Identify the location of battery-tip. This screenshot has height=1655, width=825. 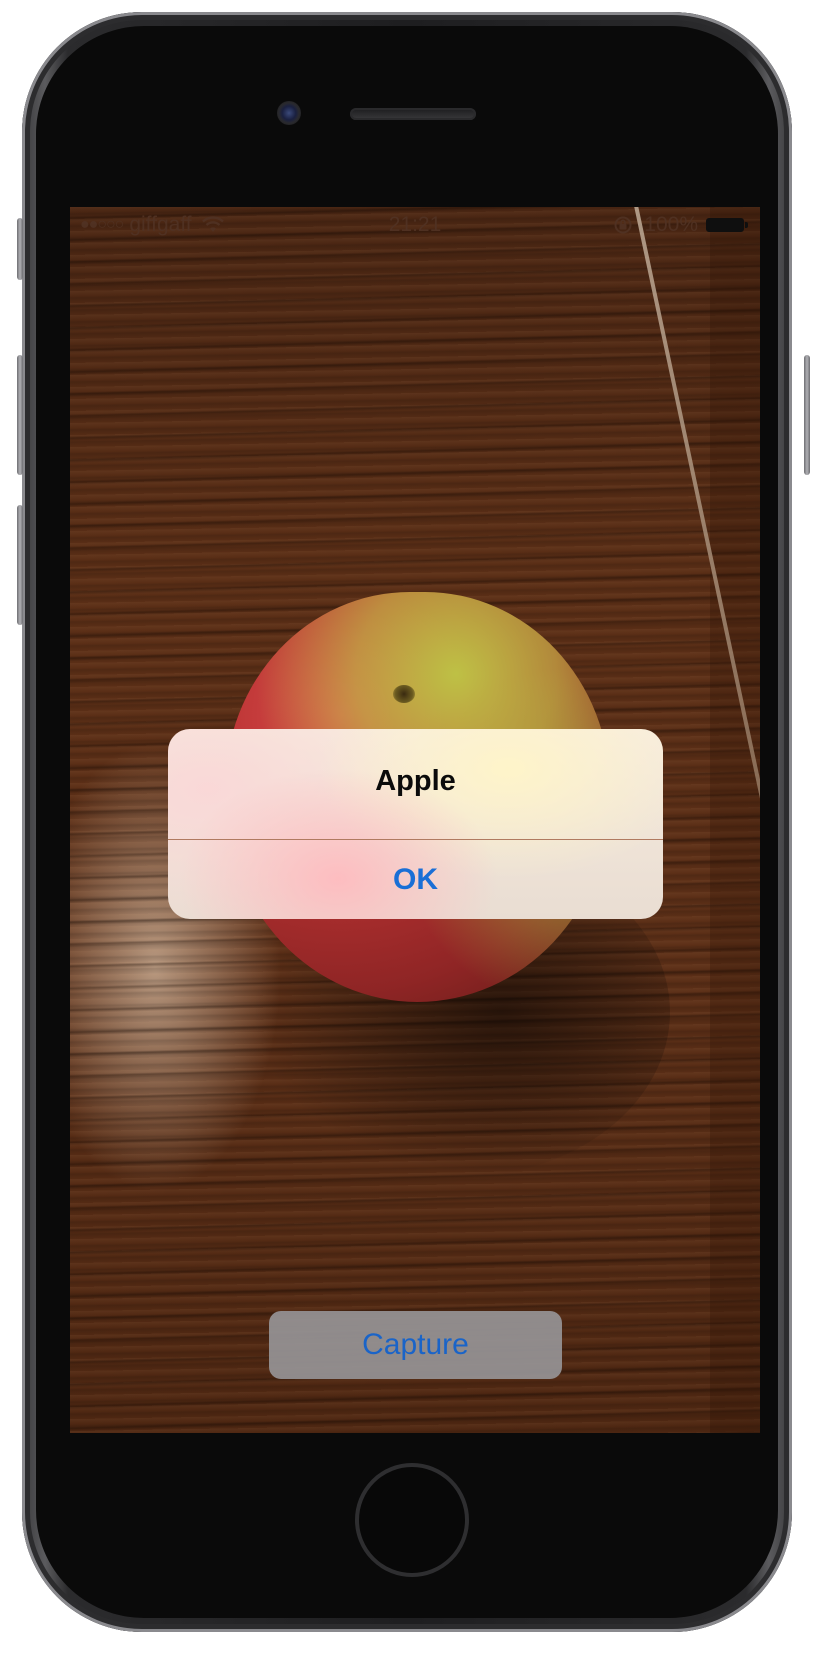
(746, 225).